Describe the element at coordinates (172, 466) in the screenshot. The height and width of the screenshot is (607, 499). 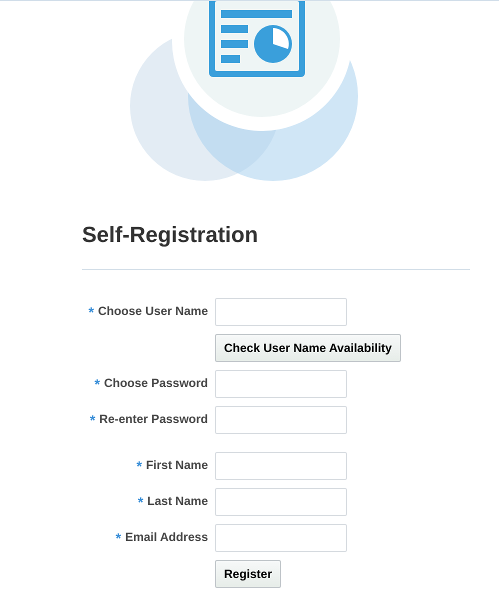
I see `field-label: * First Name` at that location.